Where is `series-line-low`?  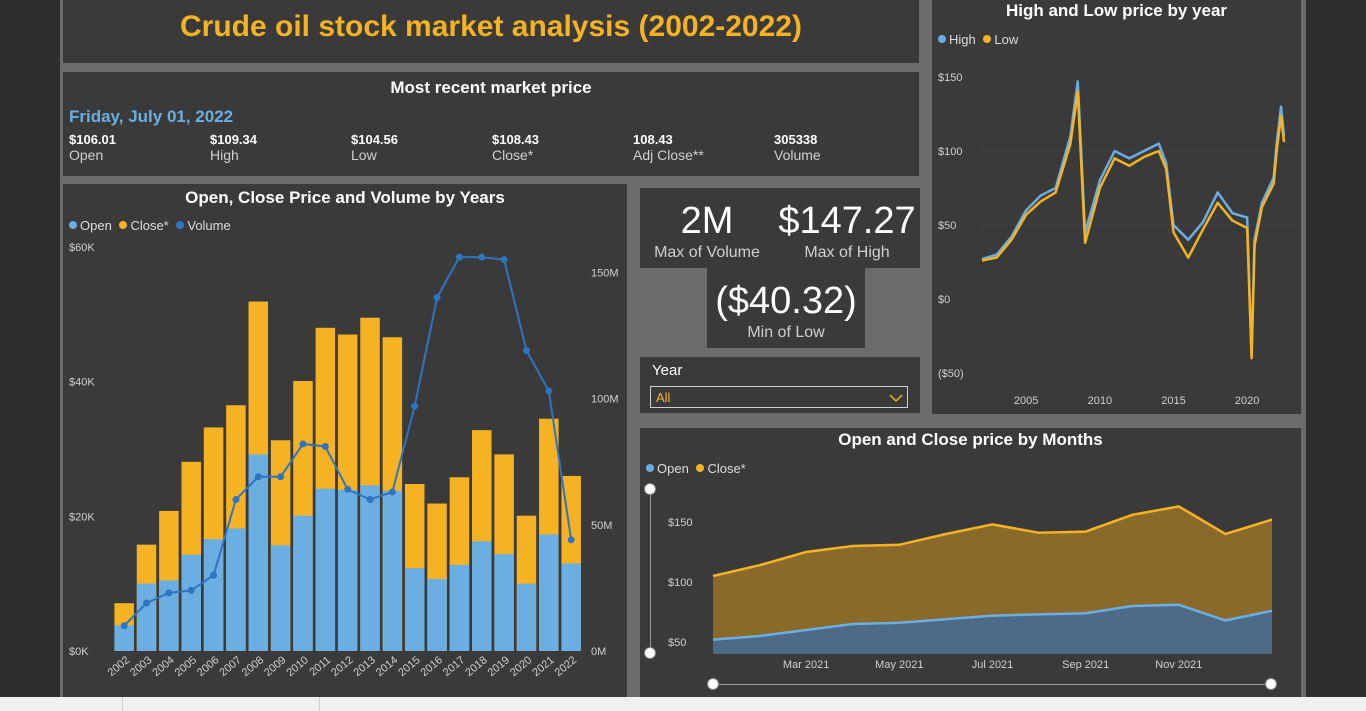
series-line-low is located at coordinates (1133, 225).